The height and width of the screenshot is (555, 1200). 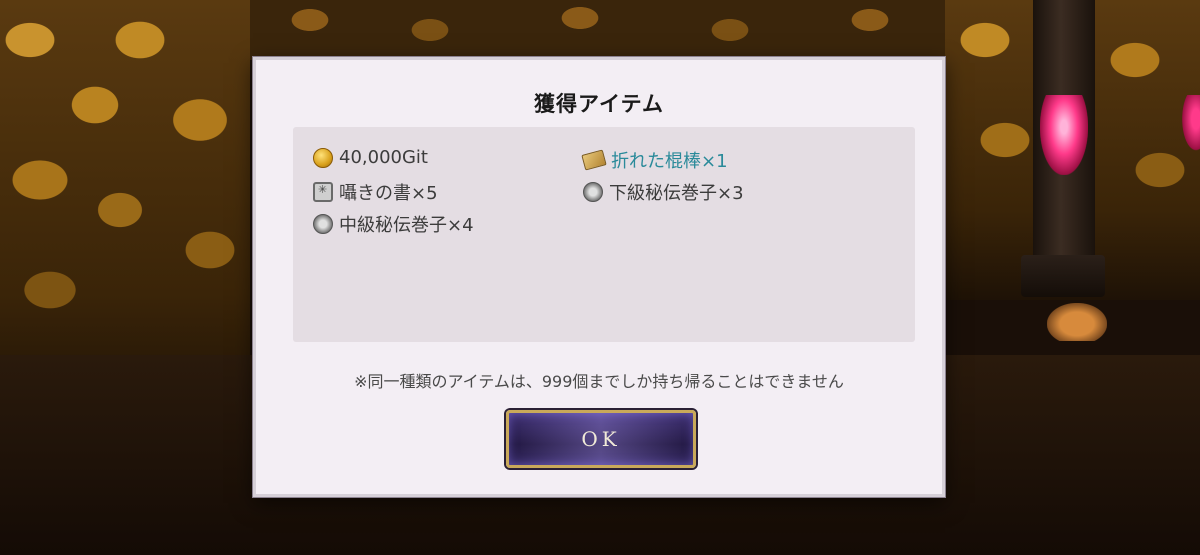 What do you see at coordinates (600, 30) in the screenshot?
I see `stone-wall-top` at bounding box center [600, 30].